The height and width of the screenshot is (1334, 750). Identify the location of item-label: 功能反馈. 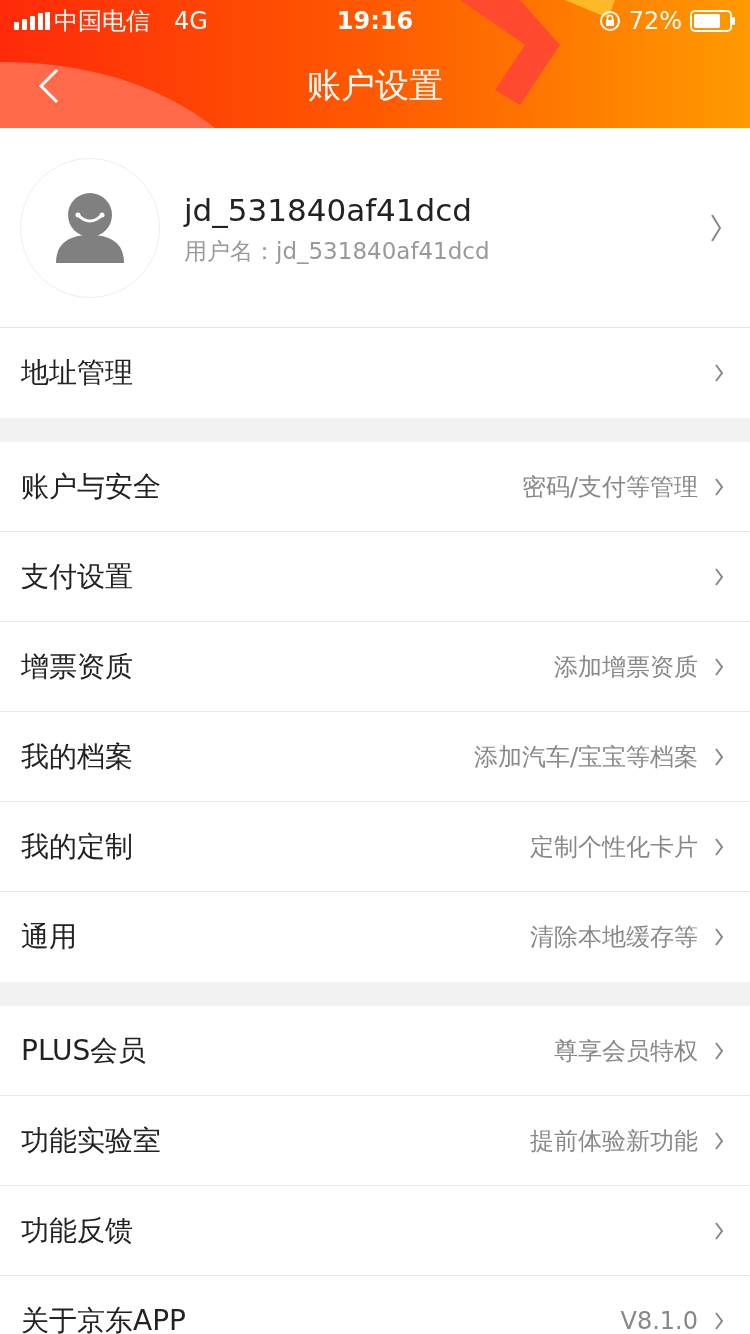
(77, 1230).